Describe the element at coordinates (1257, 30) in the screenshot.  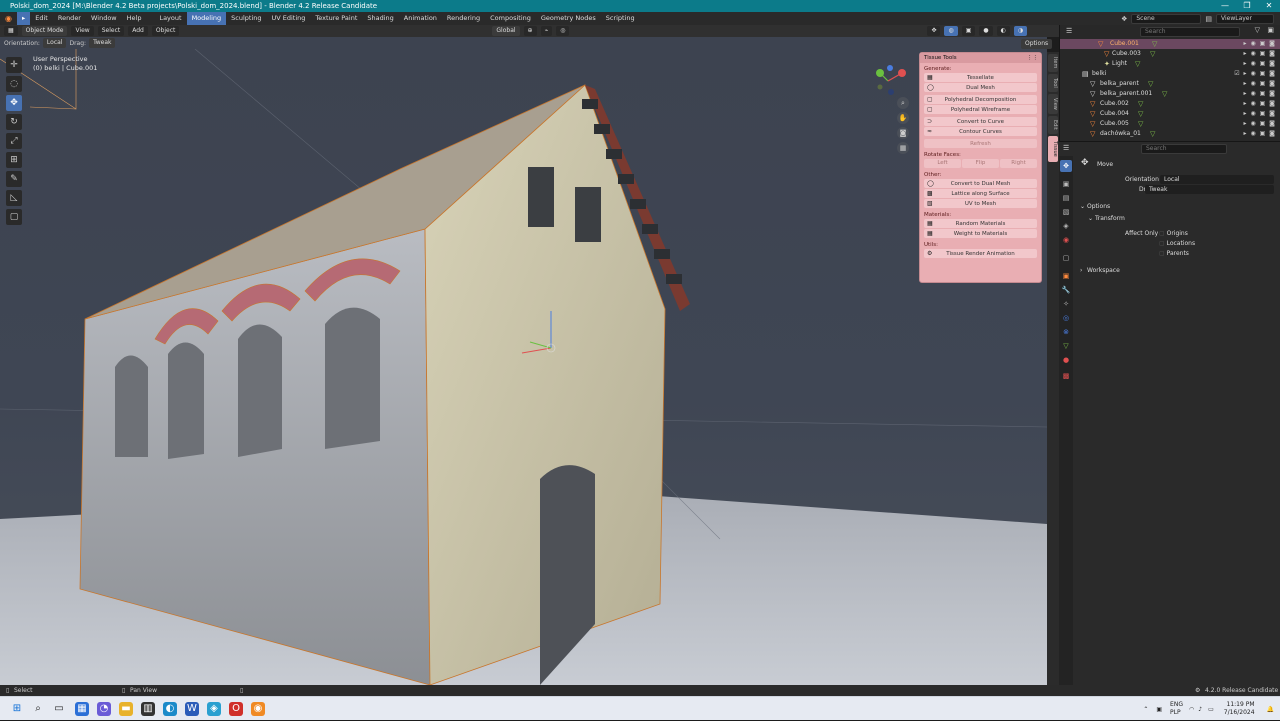
I see `filter-icon: ▽` at that location.